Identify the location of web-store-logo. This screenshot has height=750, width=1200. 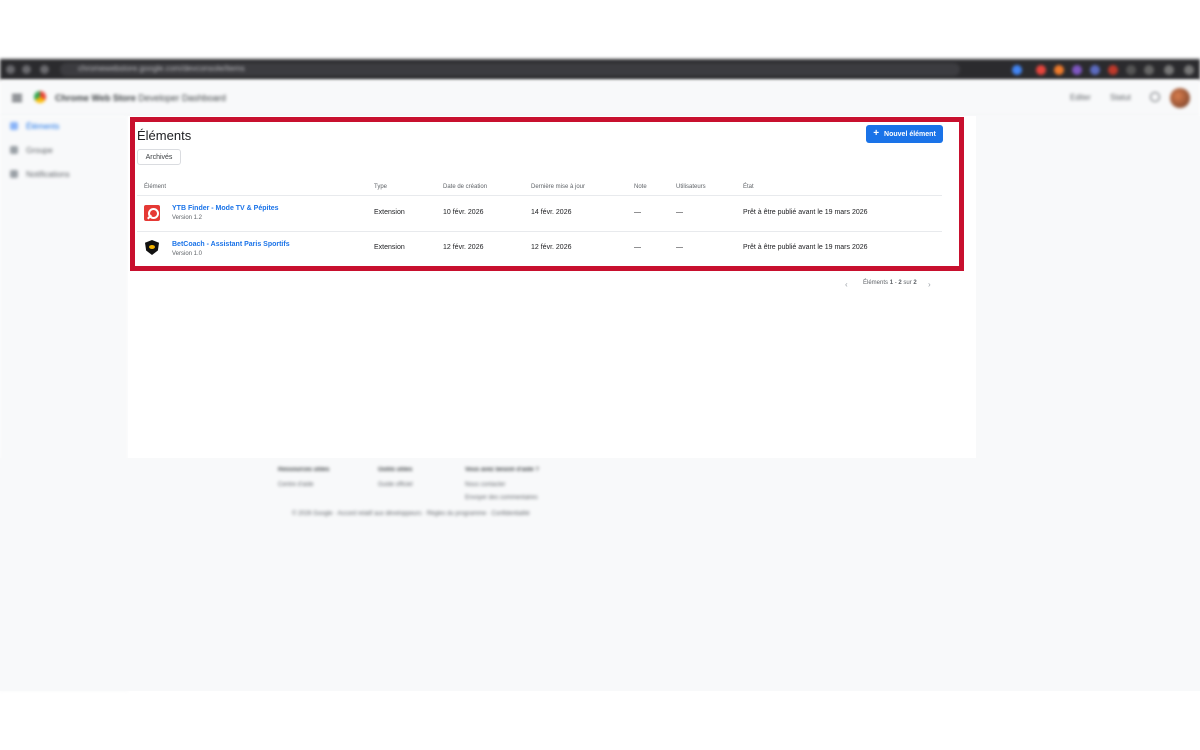
(40, 97).